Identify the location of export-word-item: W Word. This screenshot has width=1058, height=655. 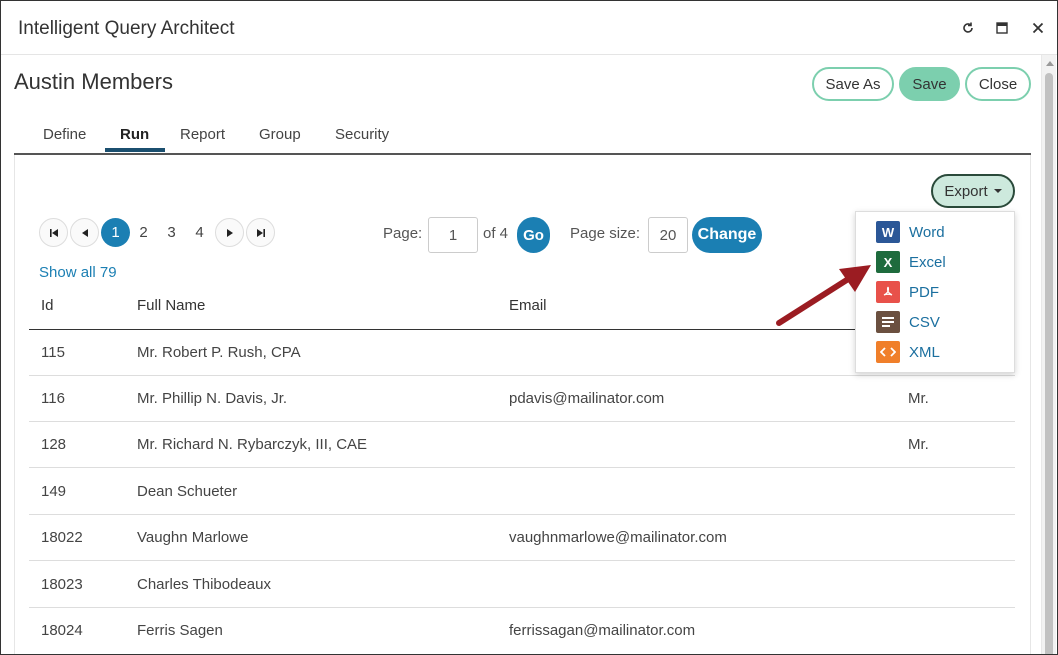
(910, 232).